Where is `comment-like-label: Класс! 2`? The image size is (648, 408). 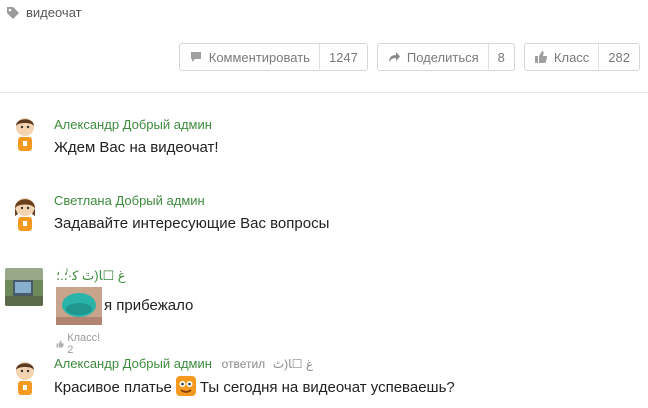 comment-like-label: Класс! 2 is located at coordinates (84, 344).